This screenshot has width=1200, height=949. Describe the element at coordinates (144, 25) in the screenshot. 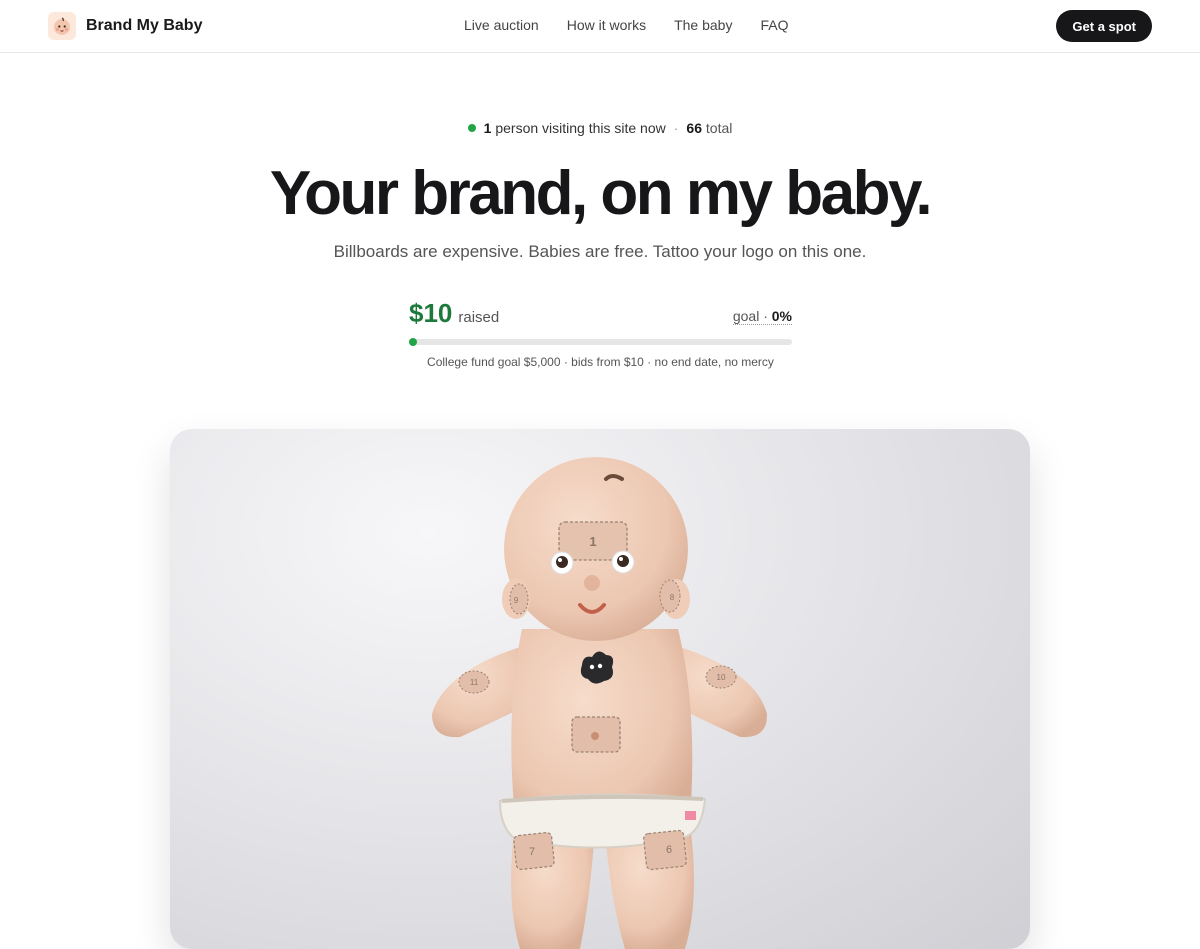

I see `brand-name: Brand My Baby` at that location.